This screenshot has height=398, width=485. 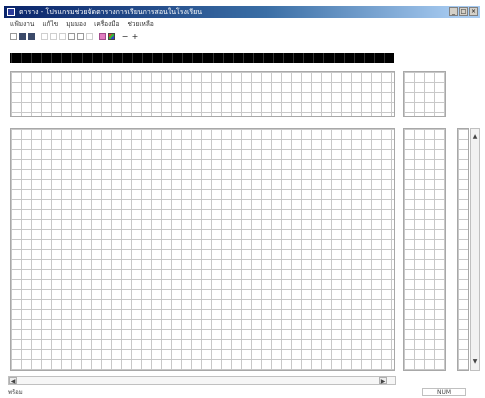 I want to click on calendar-icon, so click(x=102, y=36).